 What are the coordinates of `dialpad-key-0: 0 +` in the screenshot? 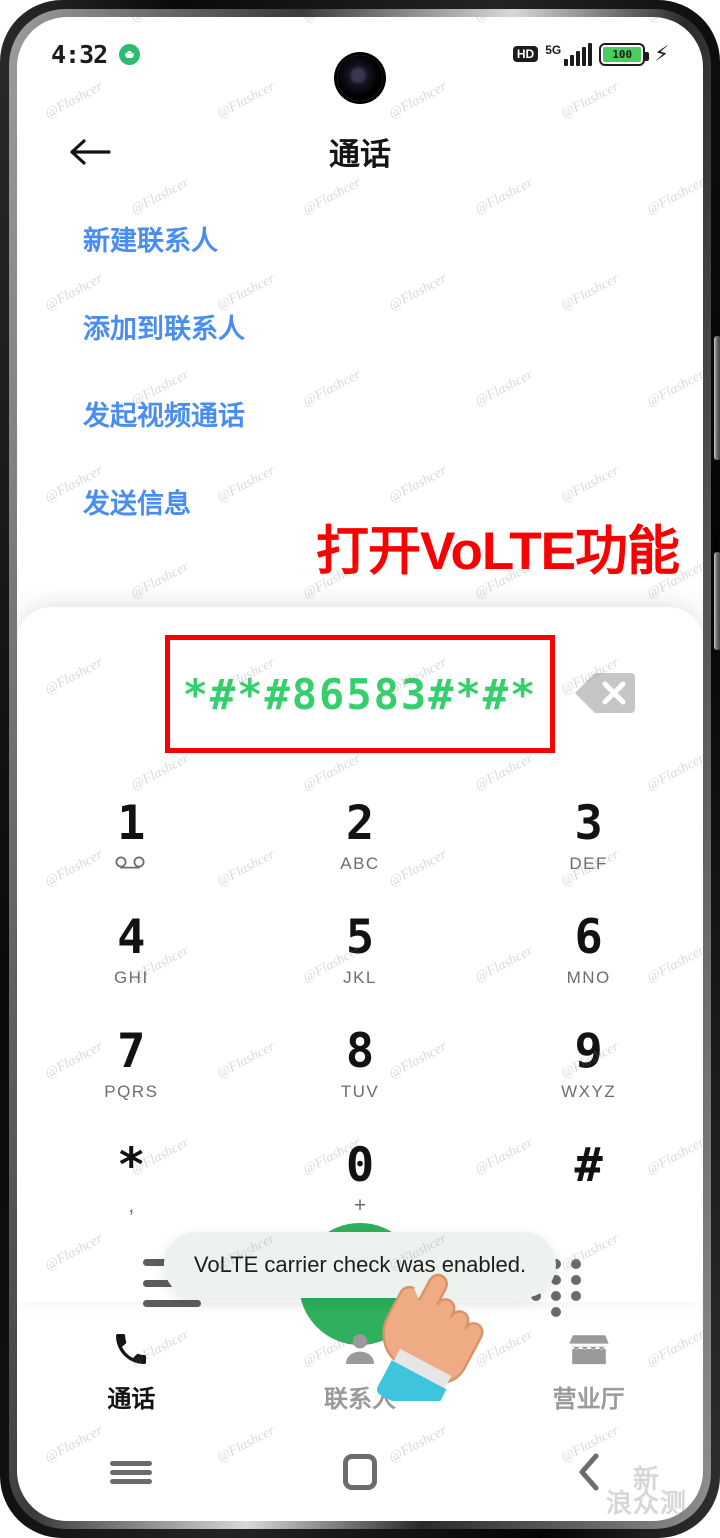 It's located at (360, 1178).